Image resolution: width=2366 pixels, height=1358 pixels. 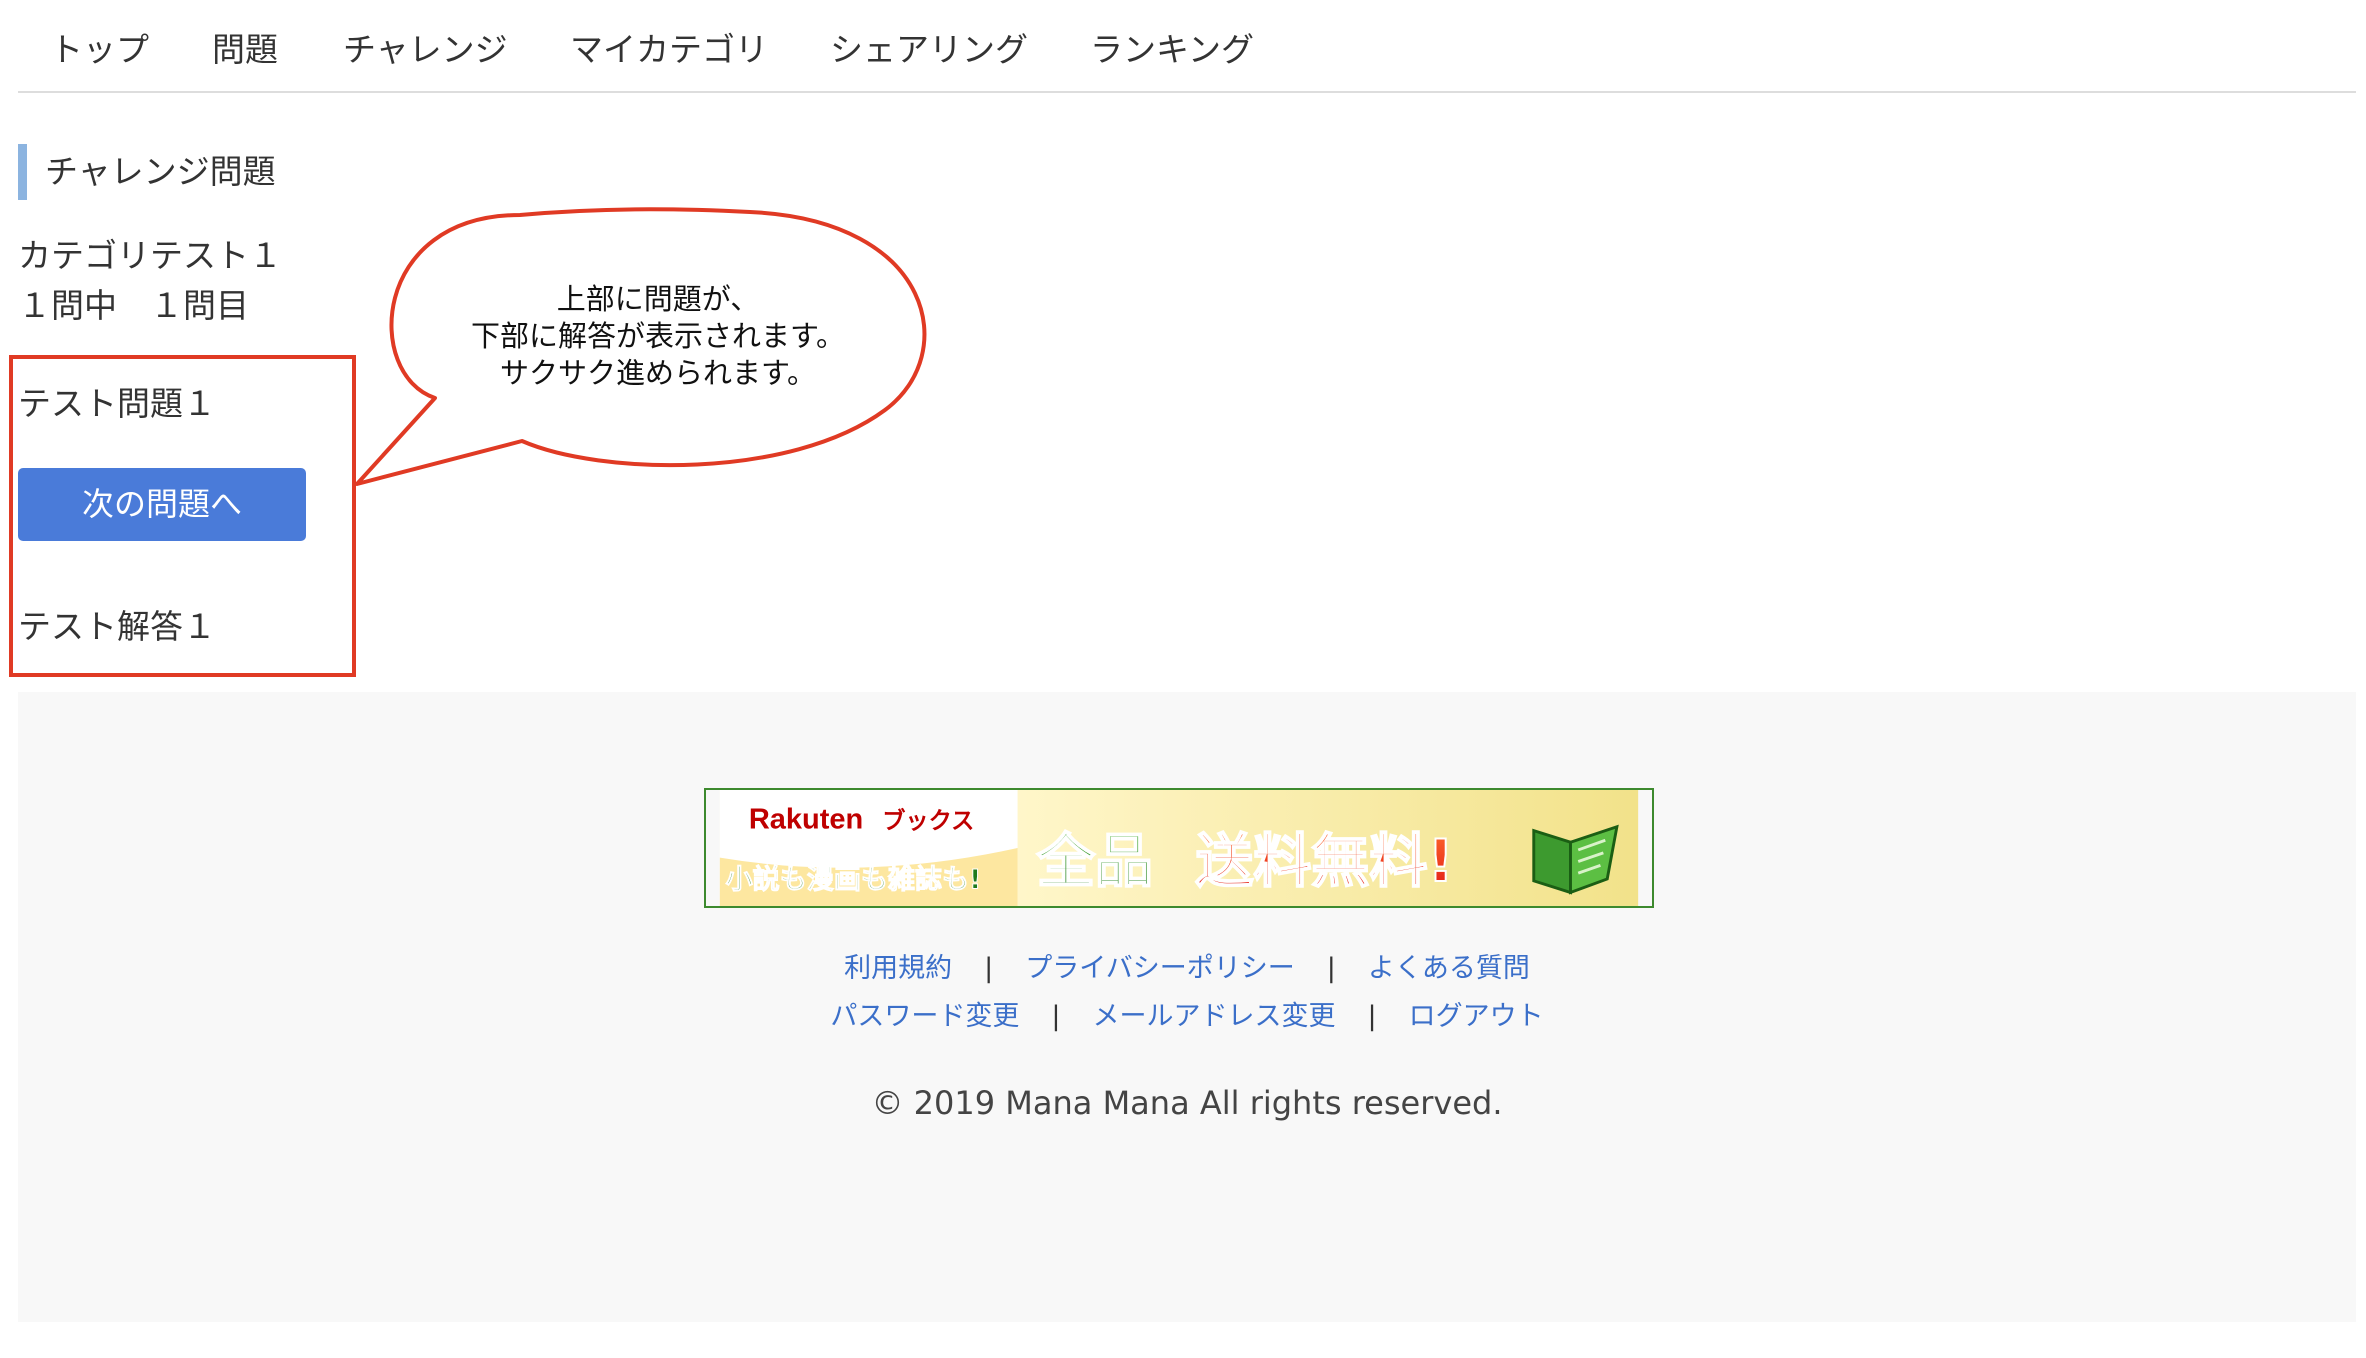 I want to click on banner-headline-all-items: 全品, so click(x=1094, y=861).